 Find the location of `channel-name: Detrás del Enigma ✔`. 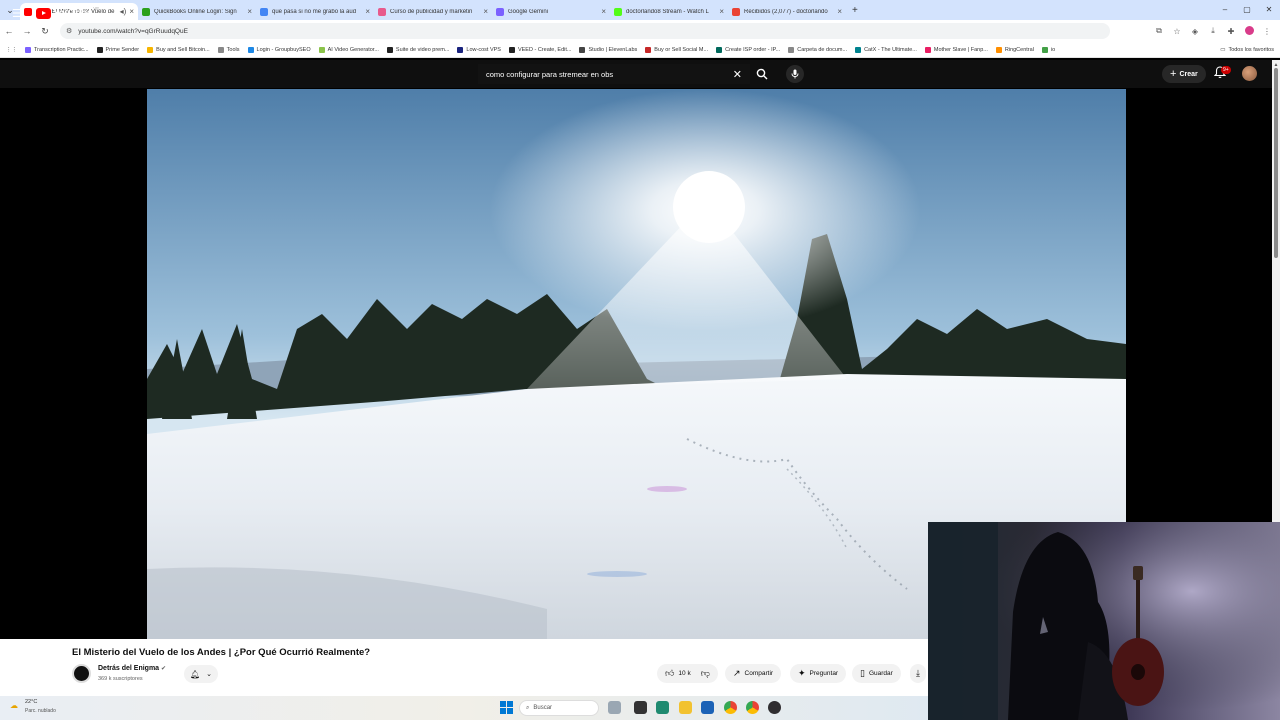

channel-name: Detrás del Enigma ✔ is located at coordinates (132, 668).